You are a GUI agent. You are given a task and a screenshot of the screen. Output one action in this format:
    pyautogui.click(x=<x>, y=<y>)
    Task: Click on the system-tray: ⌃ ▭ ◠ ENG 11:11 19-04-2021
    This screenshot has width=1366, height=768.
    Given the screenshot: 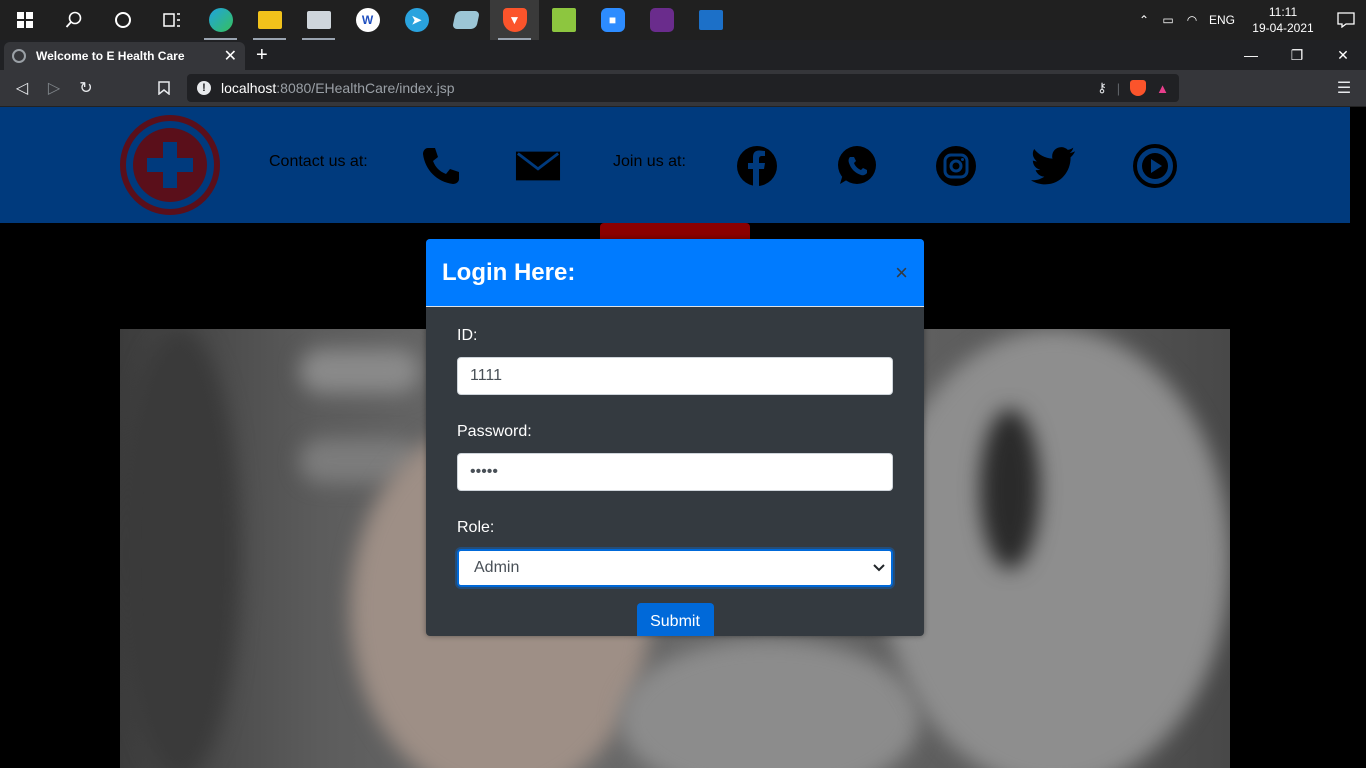 What is the action you would take?
    pyautogui.click(x=1249, y=20)
    